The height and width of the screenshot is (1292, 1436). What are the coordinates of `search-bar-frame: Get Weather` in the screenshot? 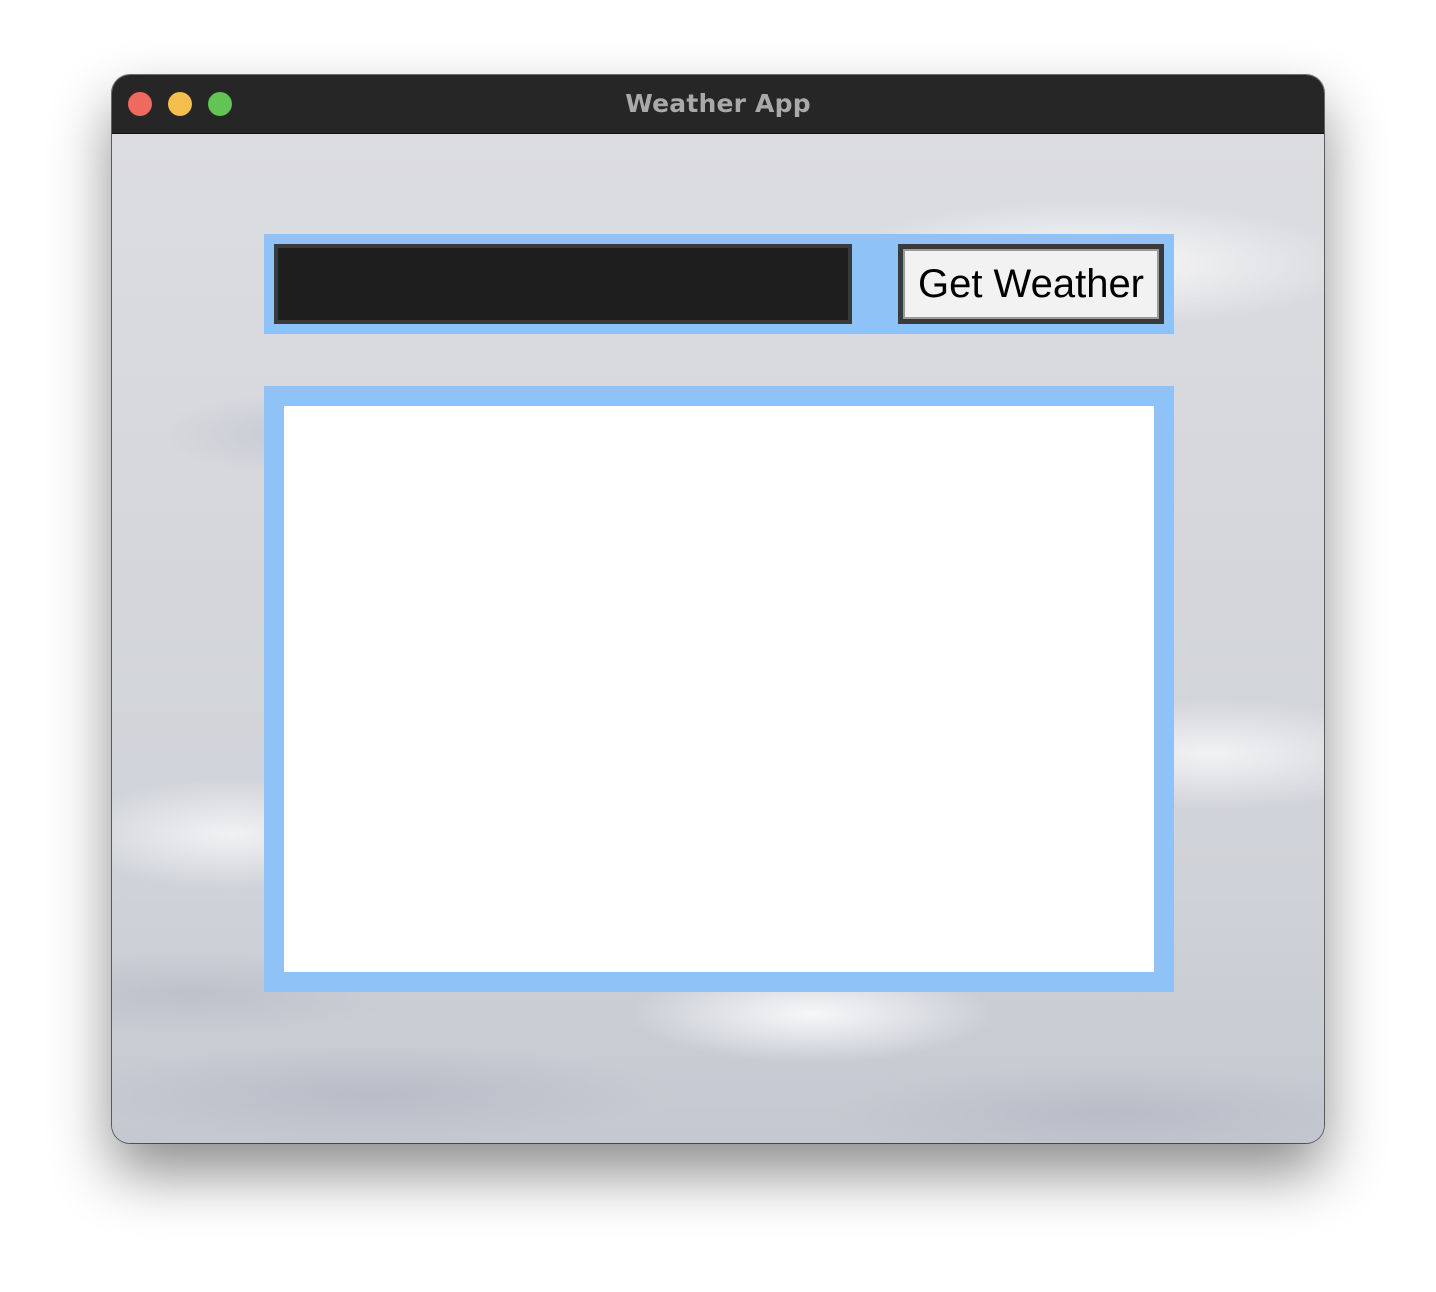 It's located at (719, 284).